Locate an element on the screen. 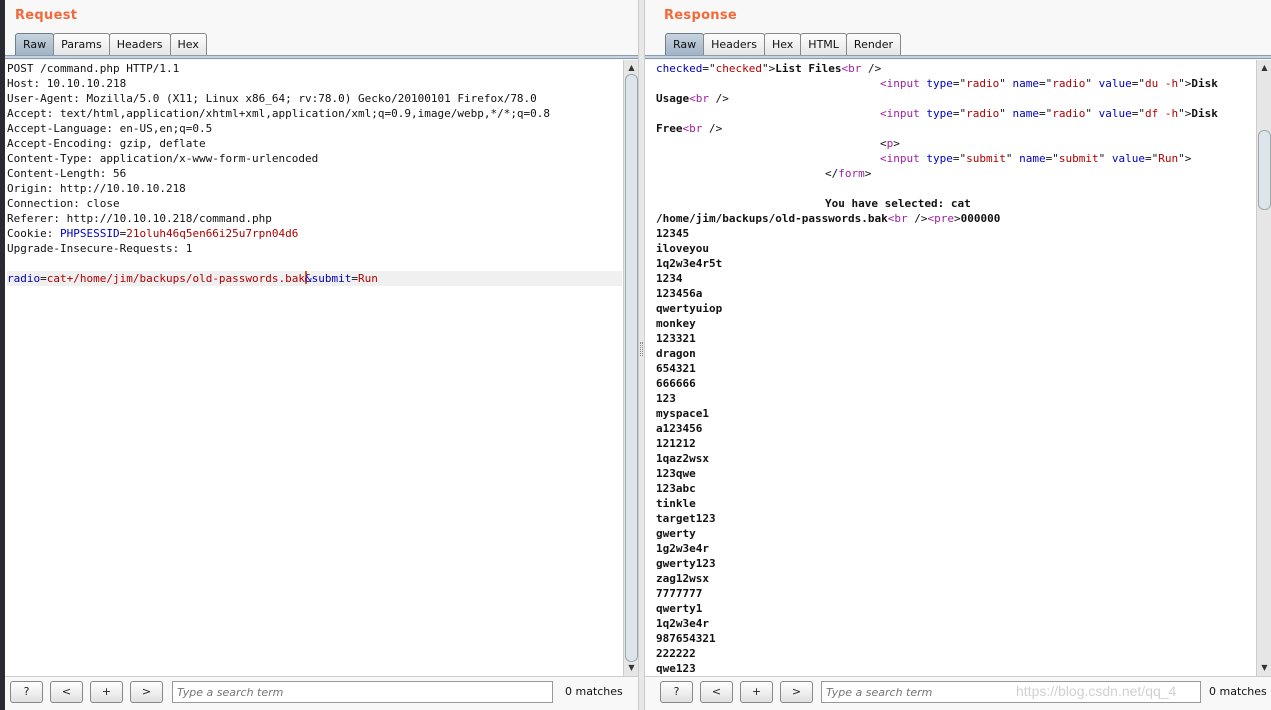  code-token: a123456 is located at coordinates (679, 428).